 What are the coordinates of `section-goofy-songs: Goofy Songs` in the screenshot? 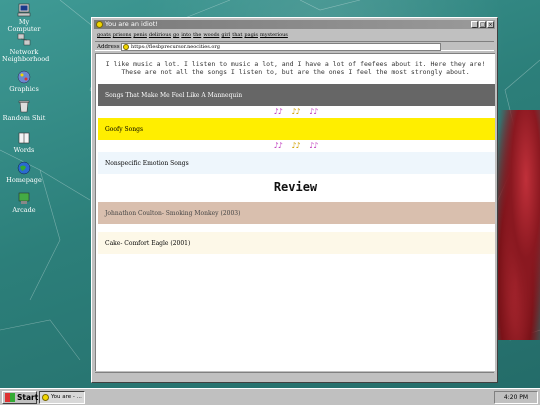 It's located at (296, 129).